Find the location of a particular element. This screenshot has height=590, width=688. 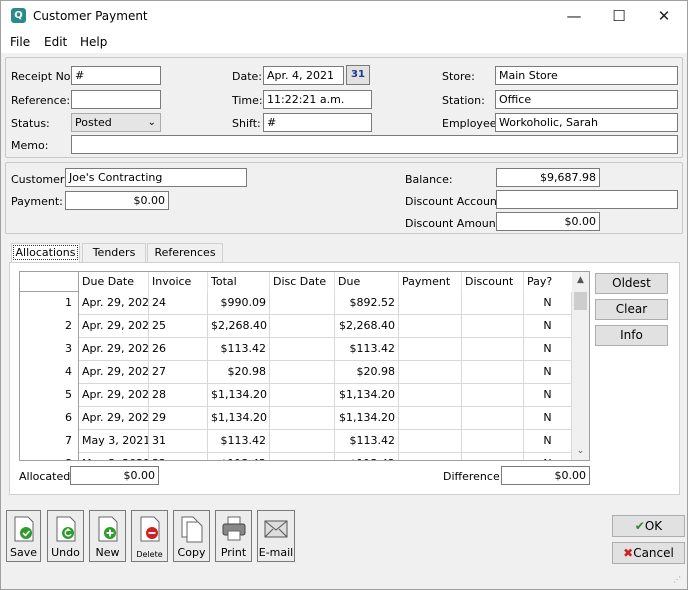

receipt-no-field: # is located at coordinates (116, 75).